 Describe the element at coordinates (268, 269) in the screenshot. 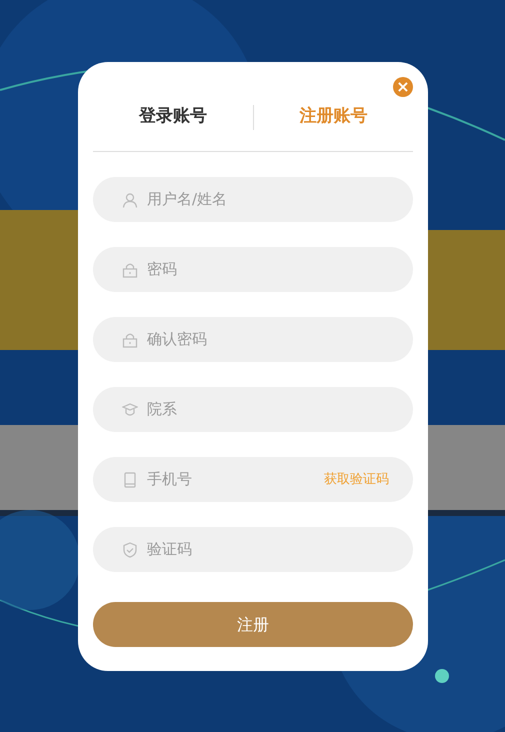

I see `text-input: 密码` at that location.